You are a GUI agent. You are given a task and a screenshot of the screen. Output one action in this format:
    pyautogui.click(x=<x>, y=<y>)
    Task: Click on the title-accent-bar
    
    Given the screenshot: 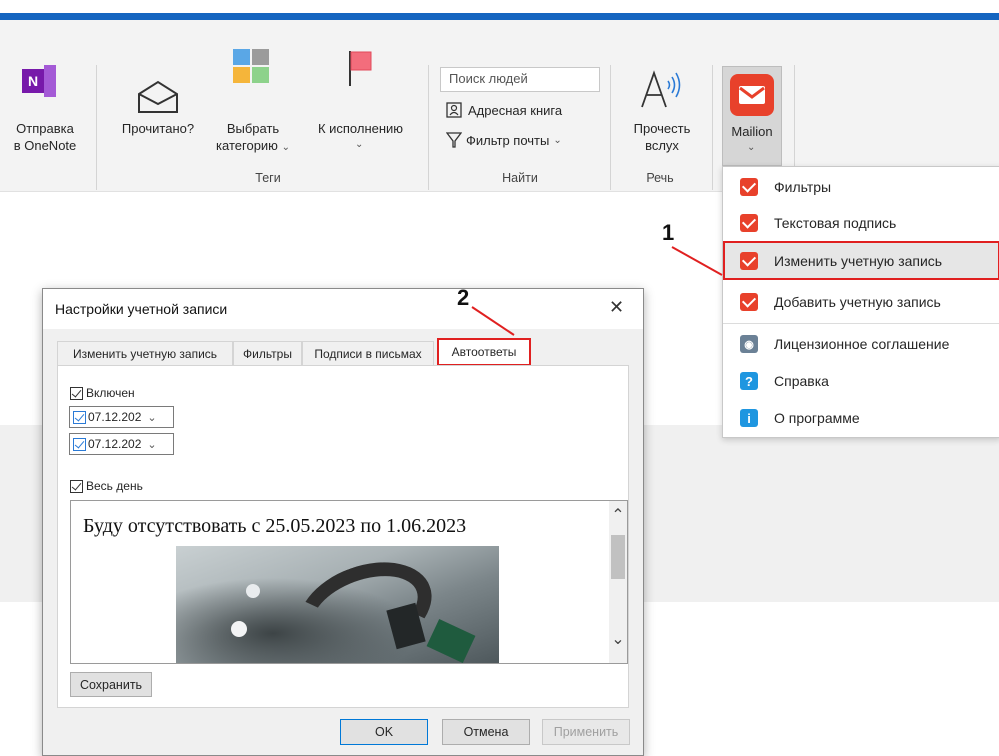 What is the action you would take?
    pyautogui.click(x=499, y=16)
    